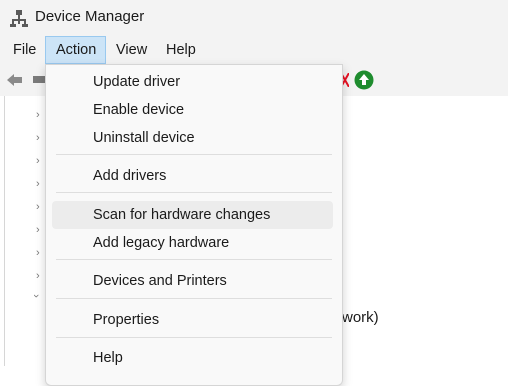 Image resolution: width=508 pixels, height=386 pixels. I want to click on menu-help: Help, so click(181, 50).